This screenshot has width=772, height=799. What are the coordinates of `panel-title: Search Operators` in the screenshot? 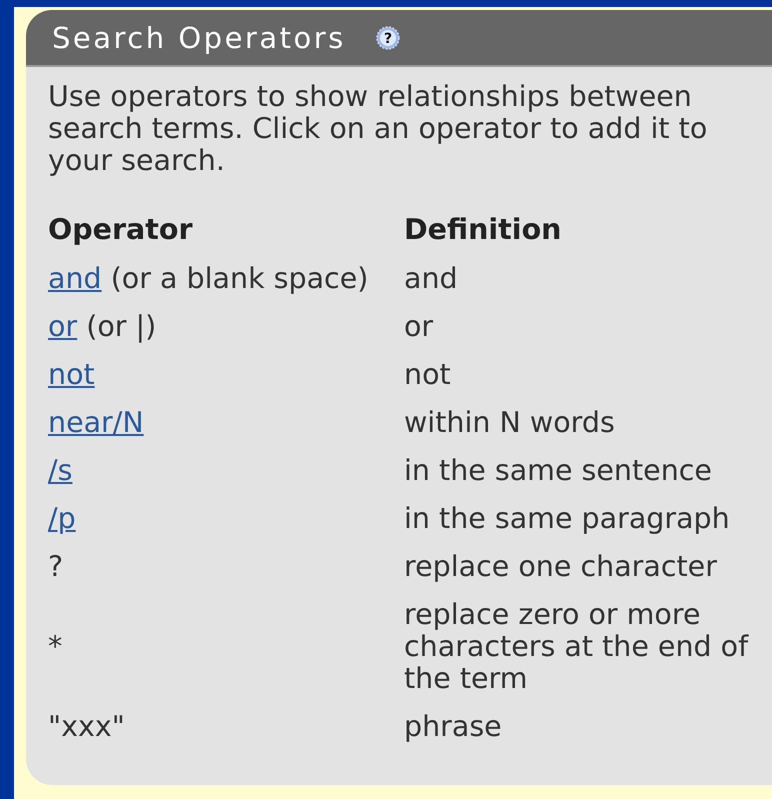 It's located at (199, 37).